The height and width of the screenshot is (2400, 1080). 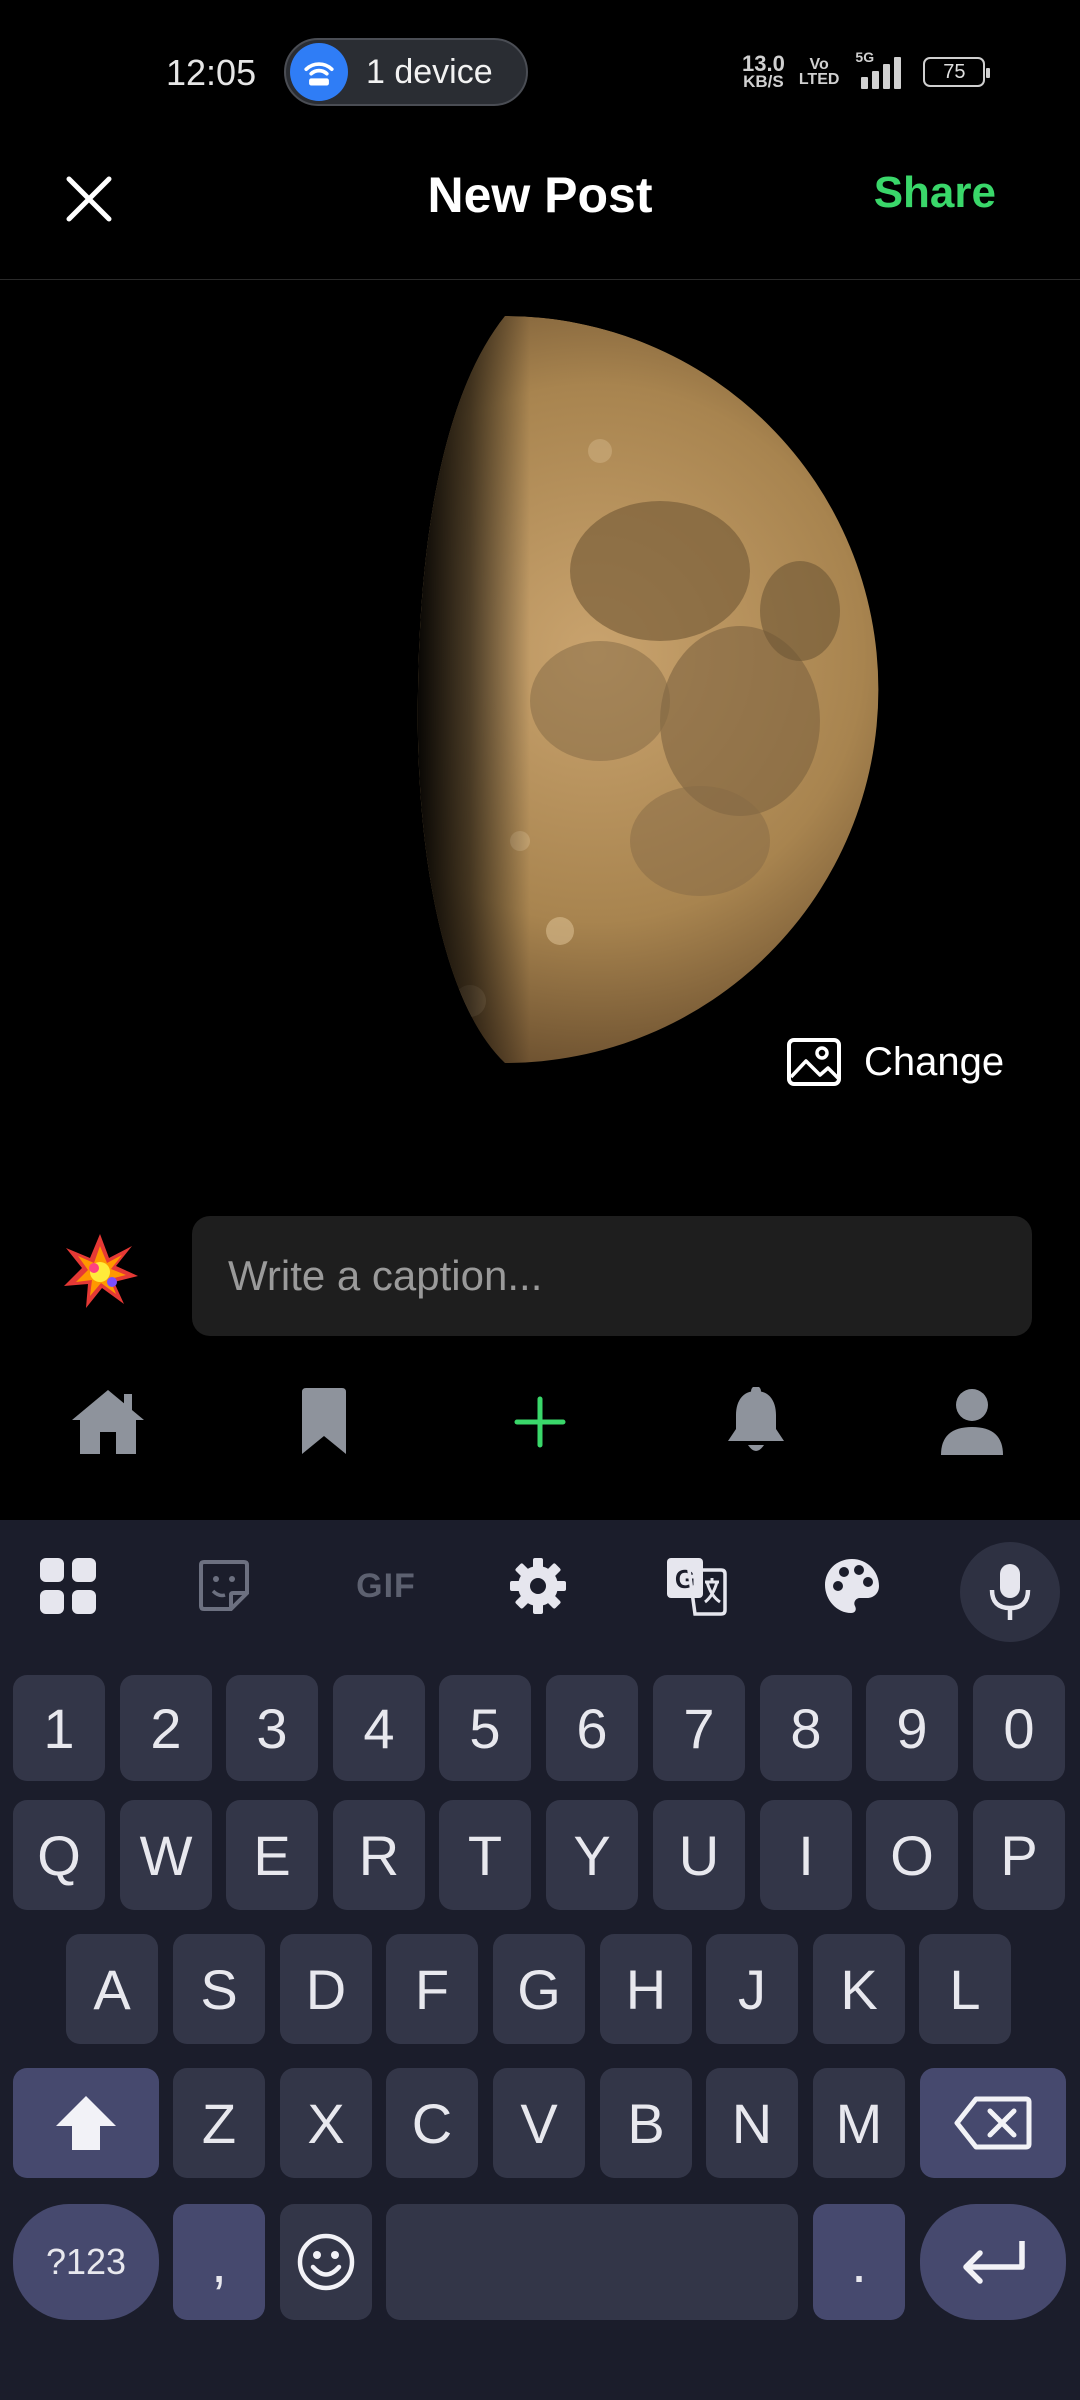 I want to click on change-image-label: Change, so click(x=934, y=1061).